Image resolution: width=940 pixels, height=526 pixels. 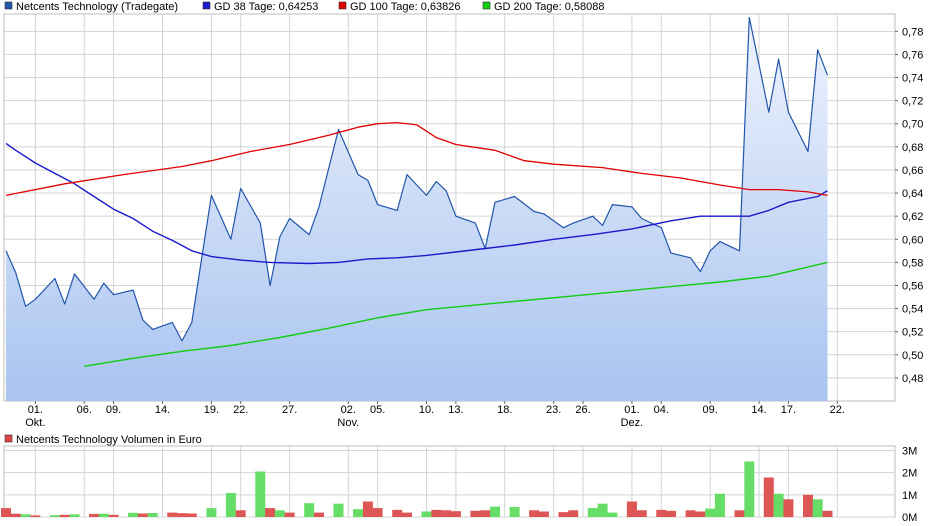 What do you see at coordinates (912, 217) in the screenshot?
I see `y-tick-label: 0,62` at bounding box center [912, 217].